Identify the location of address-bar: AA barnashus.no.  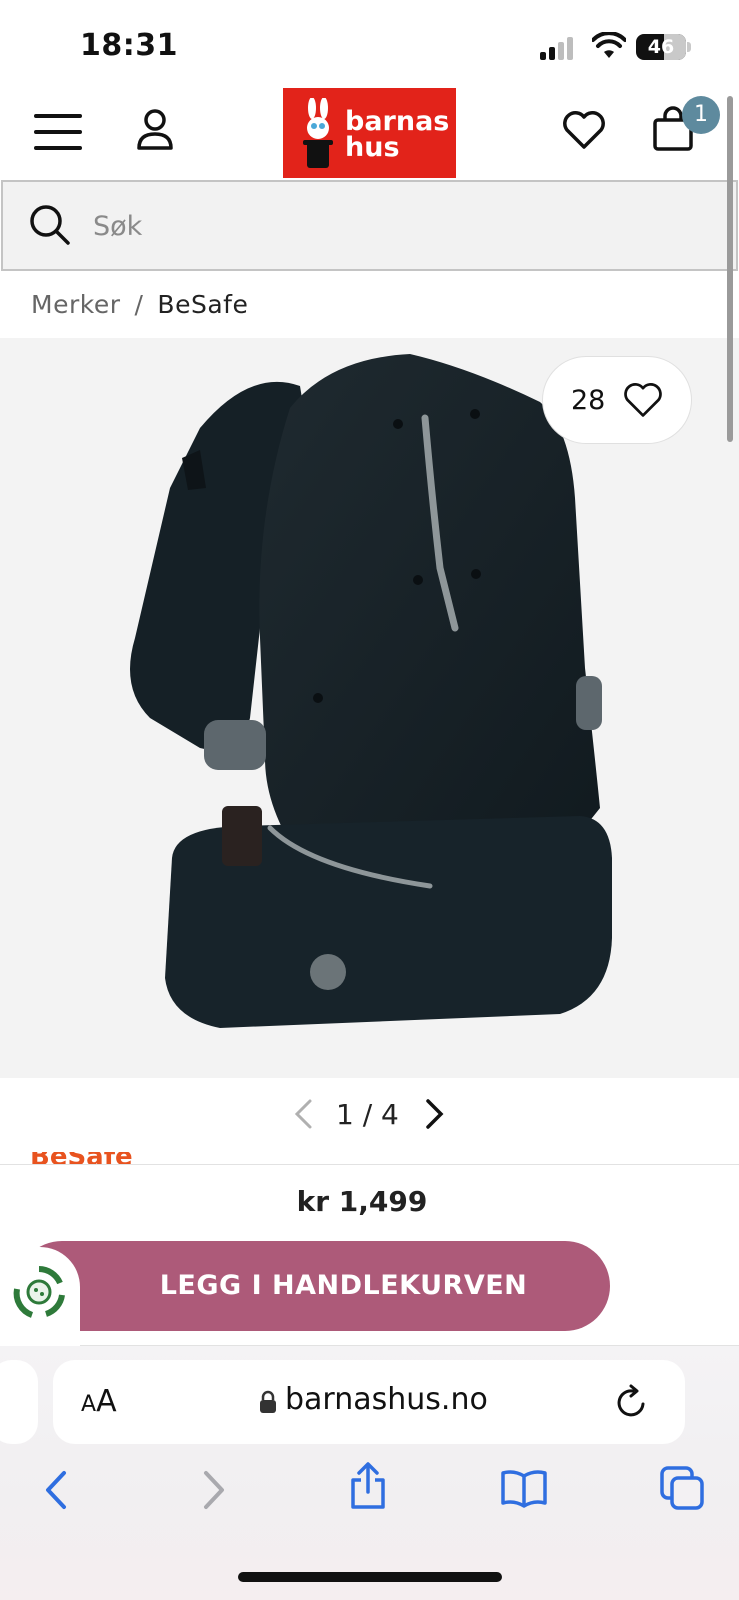
(369, 1402).